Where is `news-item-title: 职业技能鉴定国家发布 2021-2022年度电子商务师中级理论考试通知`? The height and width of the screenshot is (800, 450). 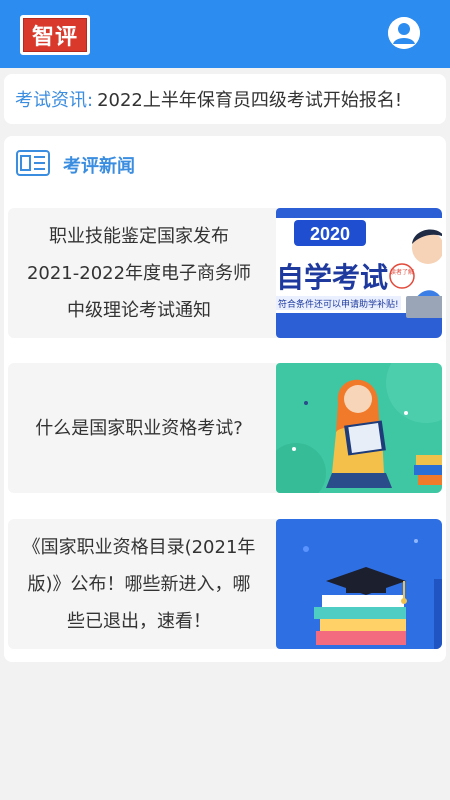 news-item-title: 职业技能鉴定国家发布 2021-2022年度电子商务师中级理论考试通知 is located at coordinates (139, 273).